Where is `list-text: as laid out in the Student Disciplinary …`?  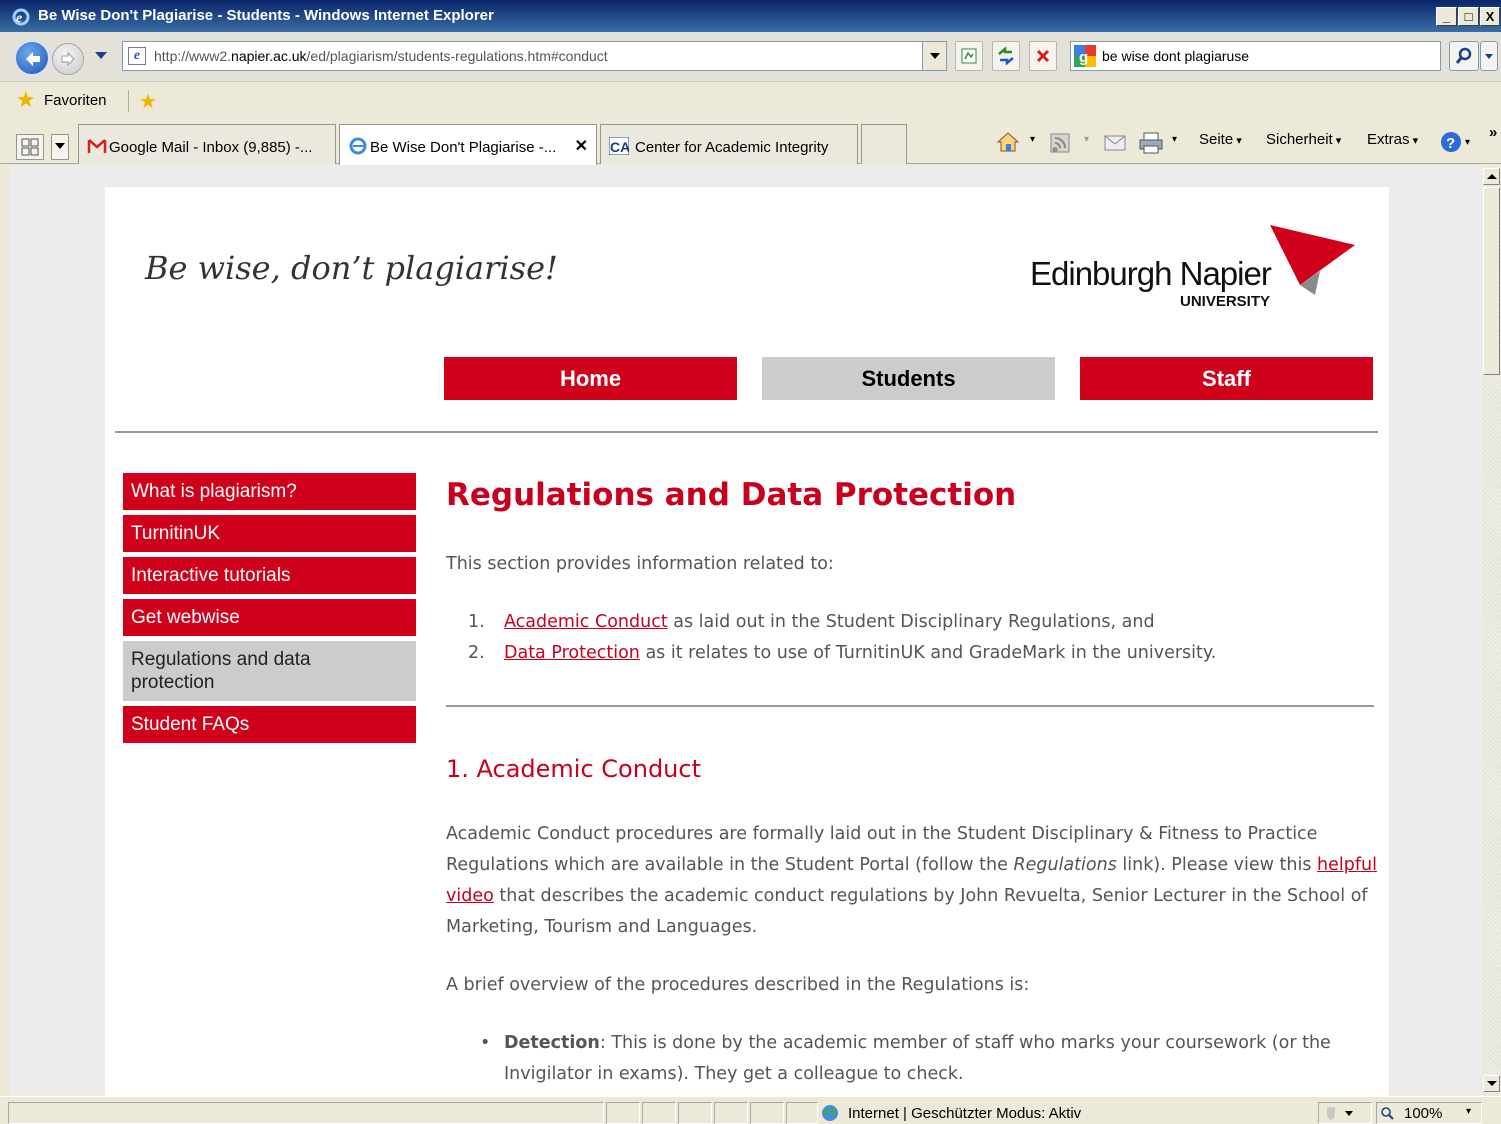 list-text: as laid out in the Student Disciplinary … is located at coordinates (911, 622).